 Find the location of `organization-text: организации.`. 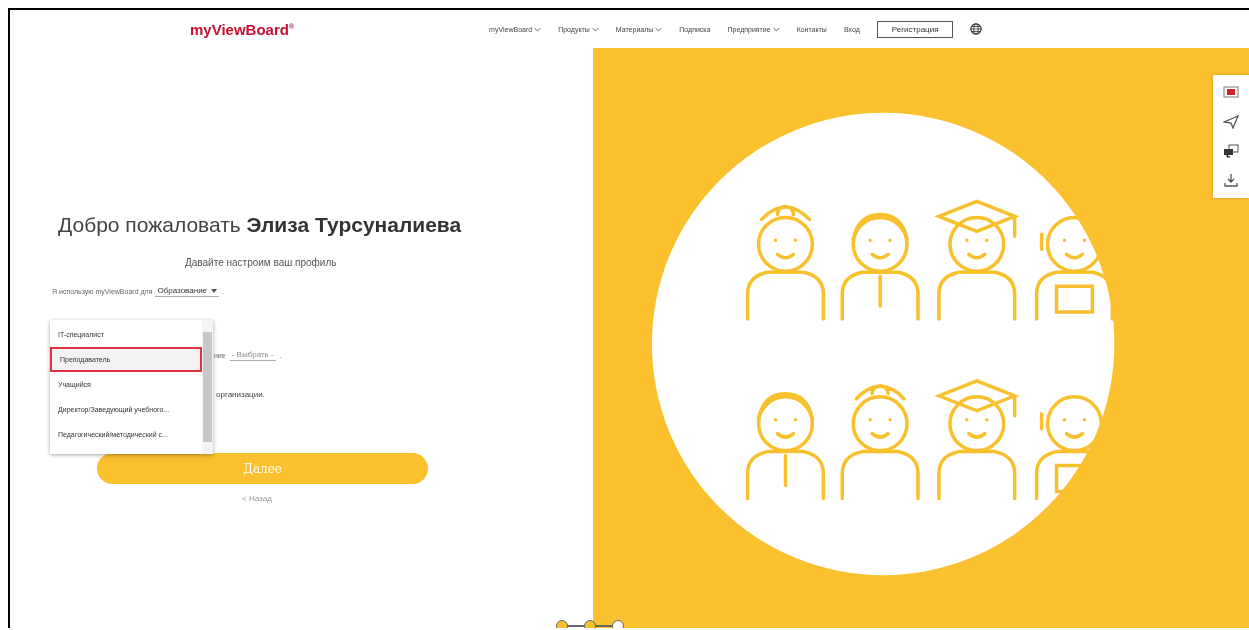

organization-text: организации. is located at coordinates (240, 394).